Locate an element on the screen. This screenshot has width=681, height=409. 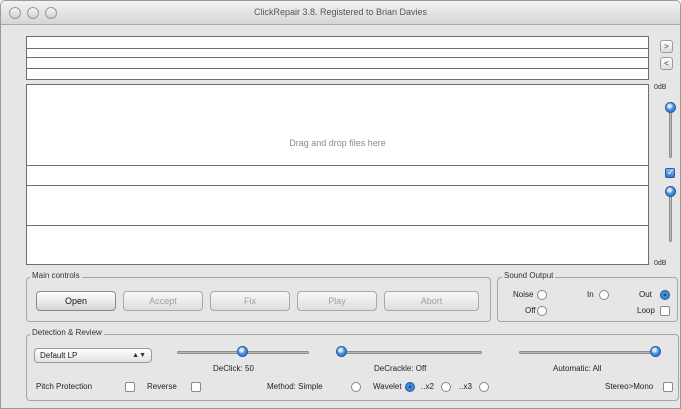
declick-slider-knob is located at coordinates (242, 351).